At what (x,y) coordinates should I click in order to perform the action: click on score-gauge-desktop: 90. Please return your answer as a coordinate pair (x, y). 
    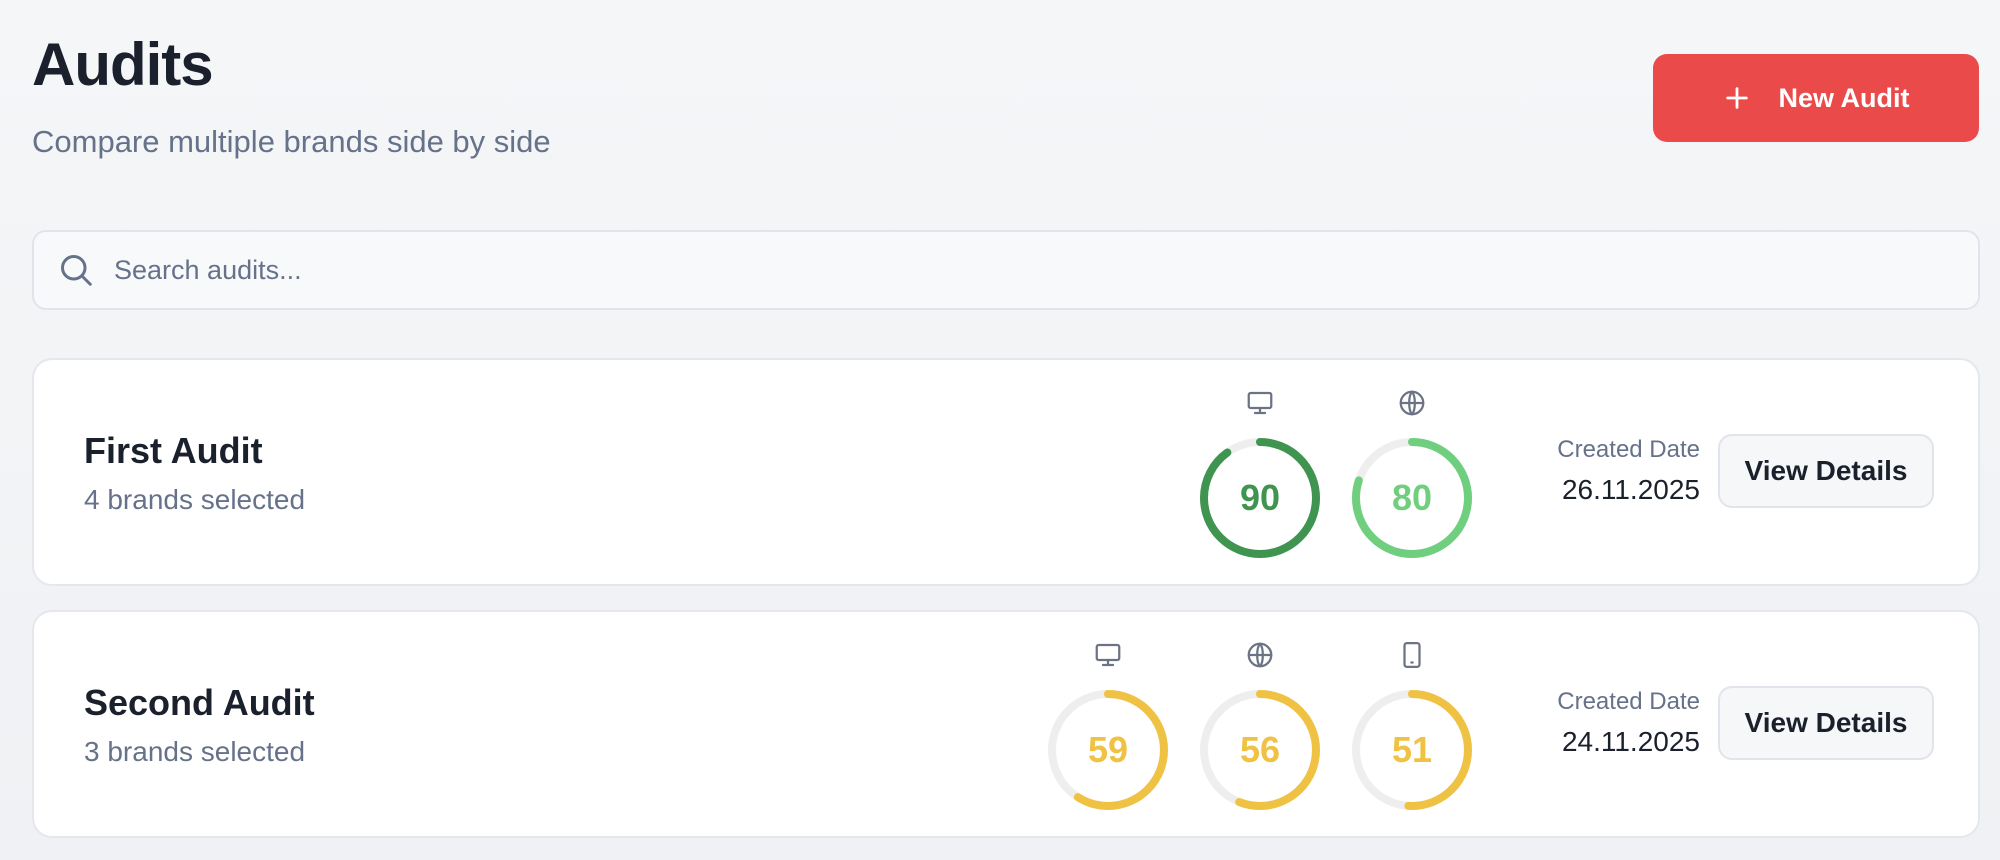
    Looking at the image, I should click on (1260, 474).